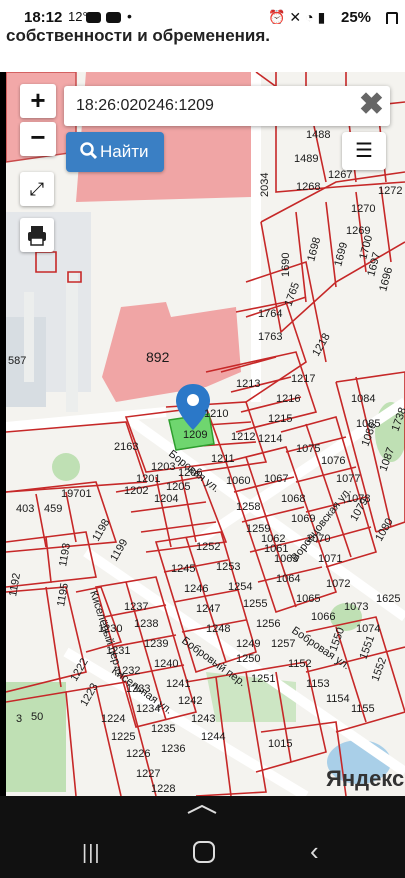 The width and height of the screenshot is (405, 878). I want to click on back-icon: ‹, so click(314, 851).